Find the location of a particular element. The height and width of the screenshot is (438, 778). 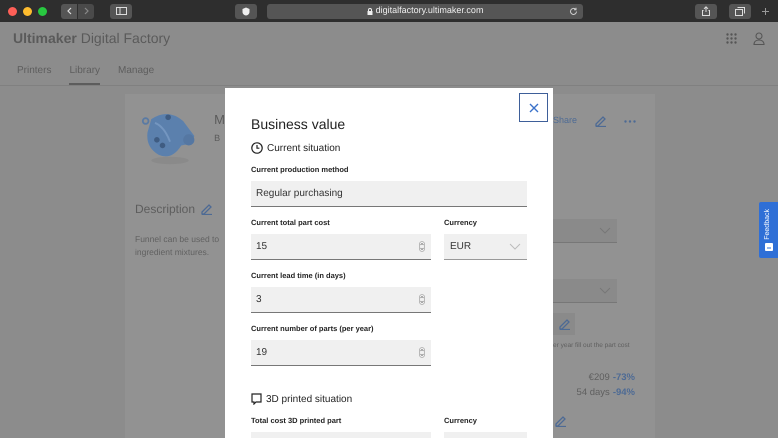

dialog-title: Business value is located at coordinates (298, 124).